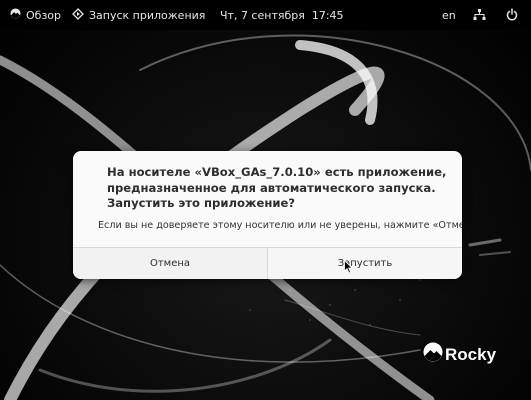  What do you see at coordinates (147, 15) in the screenshot?
I see `app-menu-label: Запуск приложения` at bounding box center [147, 15].